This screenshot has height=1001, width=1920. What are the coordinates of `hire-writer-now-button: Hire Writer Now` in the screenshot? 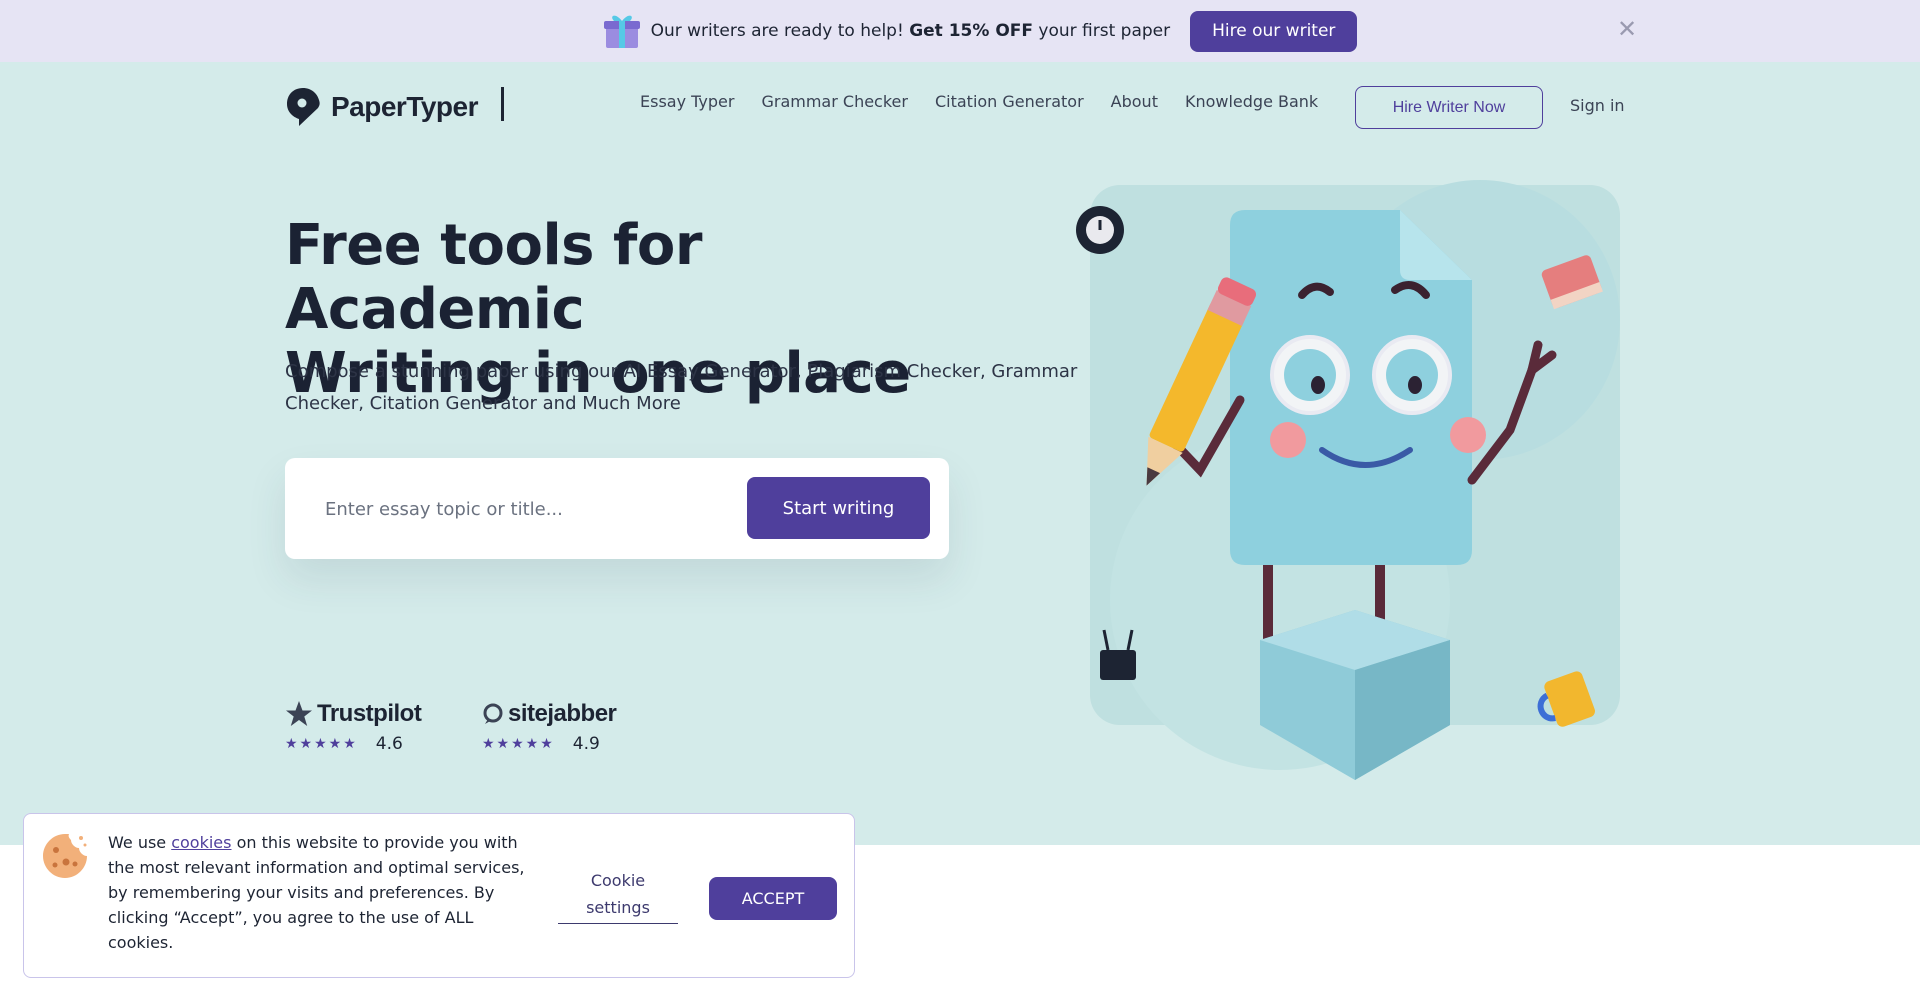 It's located at (1449, 107).